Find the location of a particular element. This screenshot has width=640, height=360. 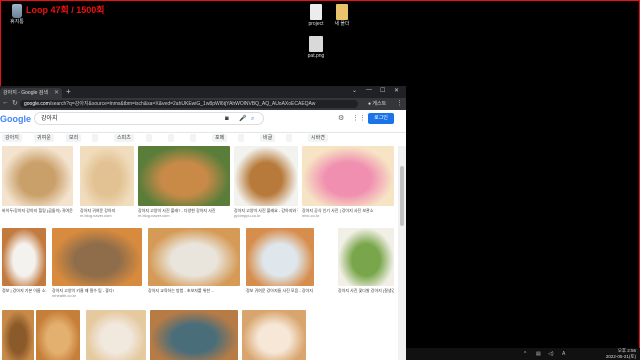

tray-arrow-icon: ^ is located at coordinates (525, 354).